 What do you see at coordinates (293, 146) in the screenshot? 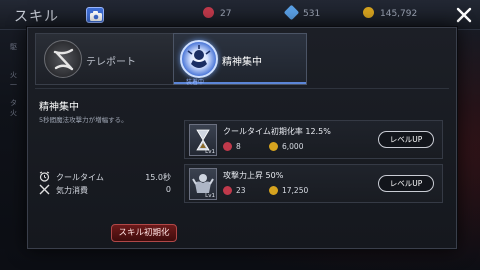
I see `cost-gold-value: 6,000` at bounding box center [293, 146].